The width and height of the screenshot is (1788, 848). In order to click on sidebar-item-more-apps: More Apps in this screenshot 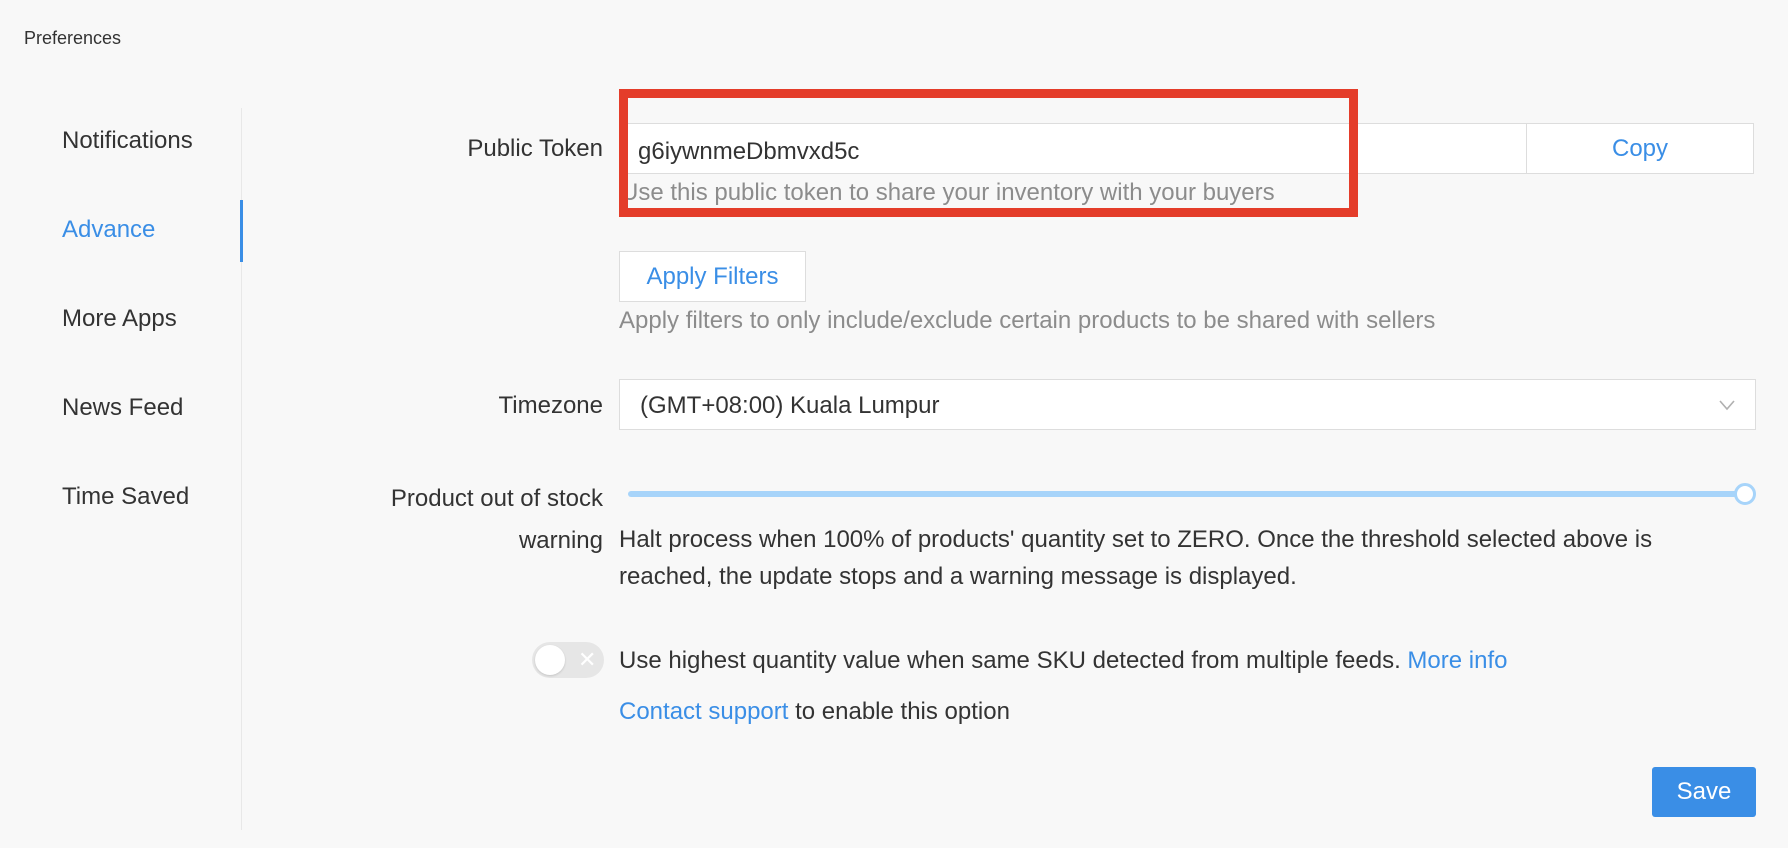, I will do `click(119, 319)`.